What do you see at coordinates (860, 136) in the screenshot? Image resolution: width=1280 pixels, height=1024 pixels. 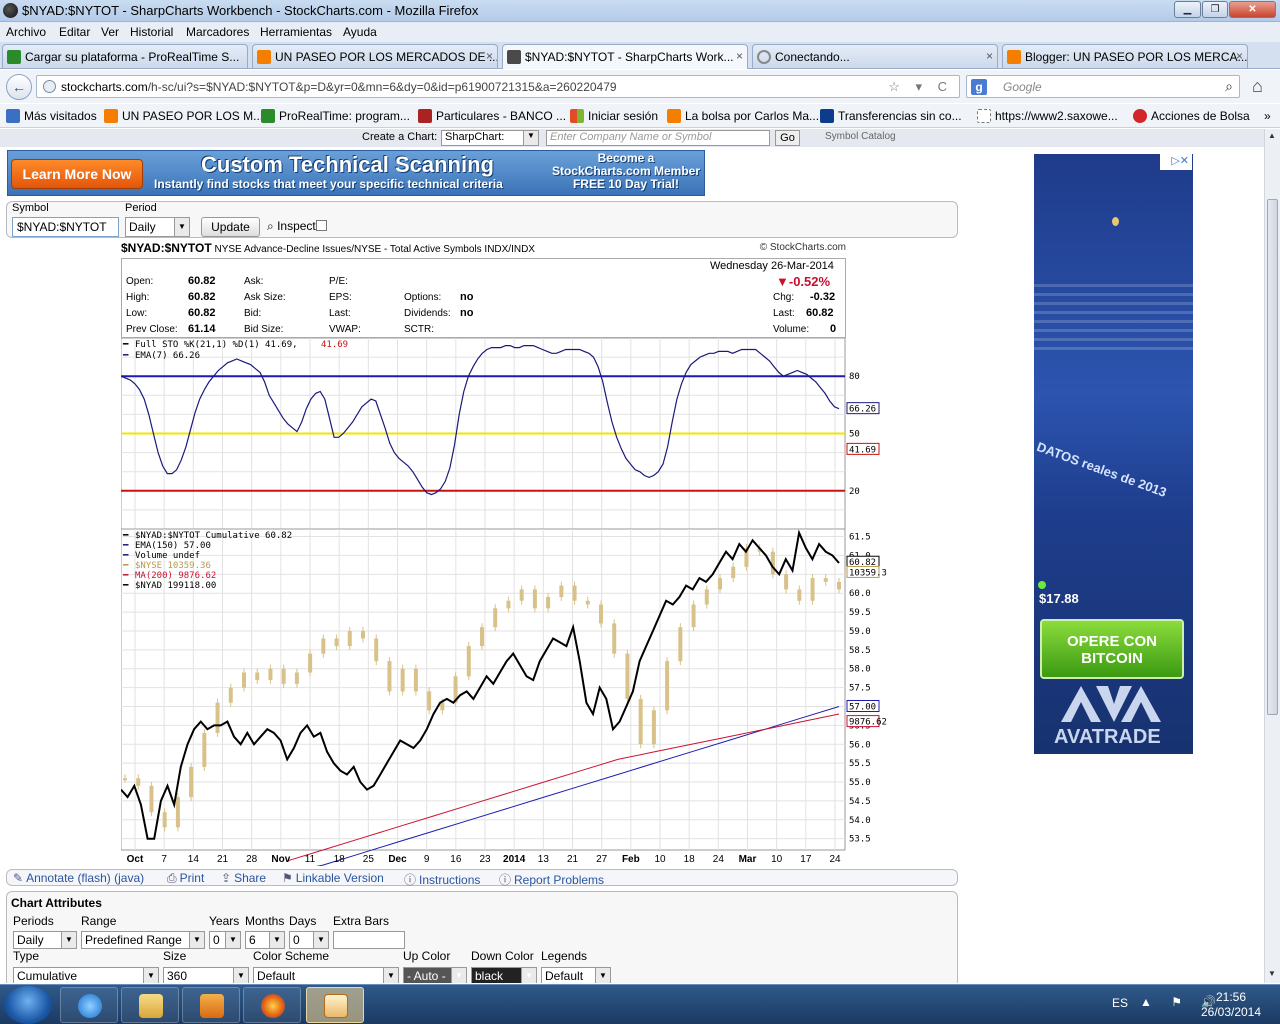 I see `symbol-catalog-link: Symbol Catalog` at bounding box center [860, 136].